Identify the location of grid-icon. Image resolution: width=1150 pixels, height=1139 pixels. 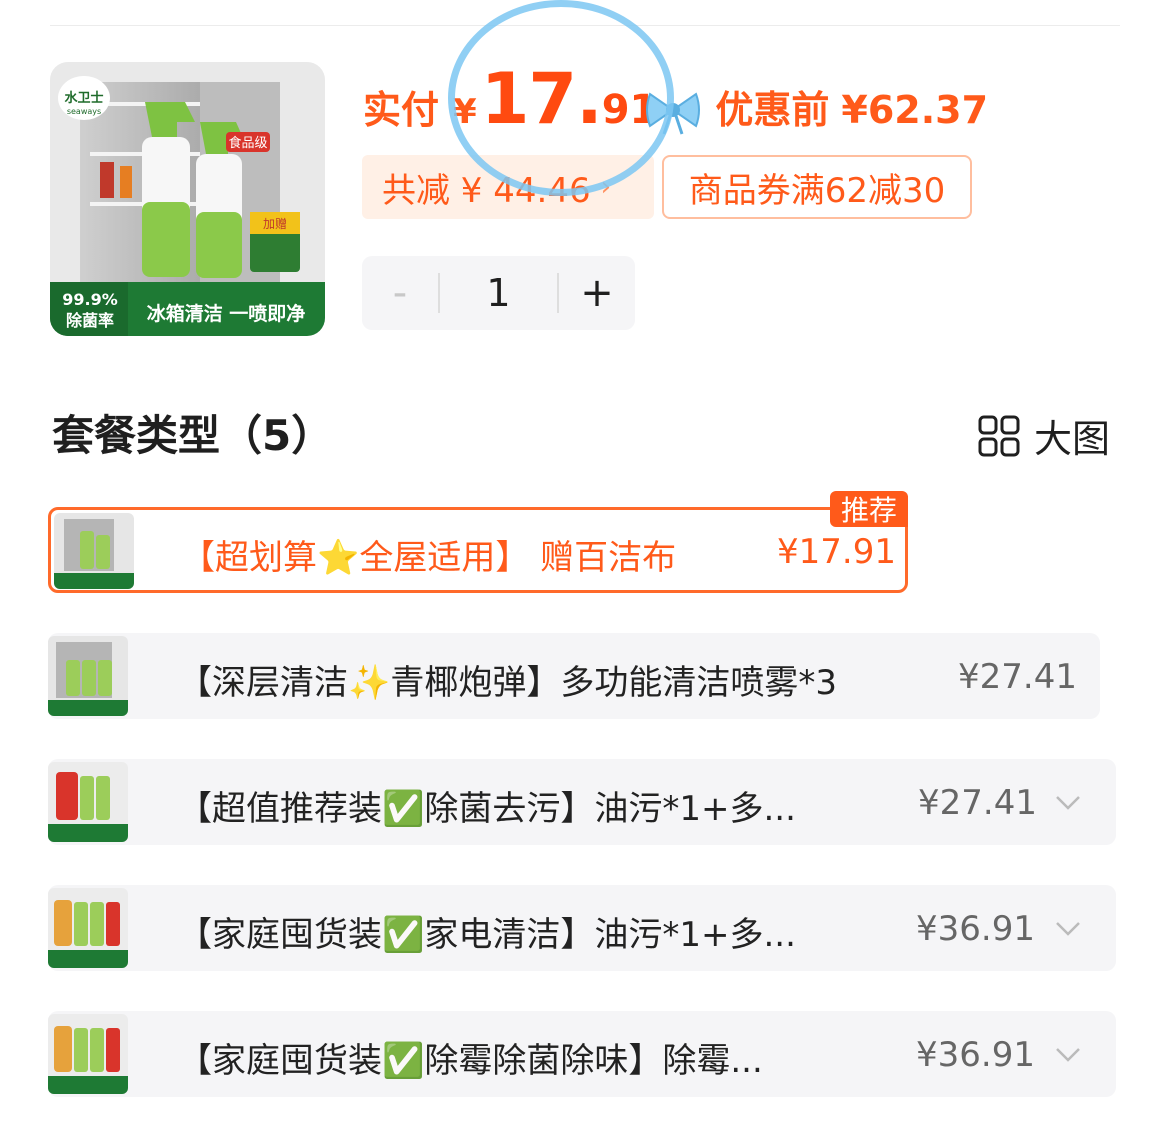
(999, 435).